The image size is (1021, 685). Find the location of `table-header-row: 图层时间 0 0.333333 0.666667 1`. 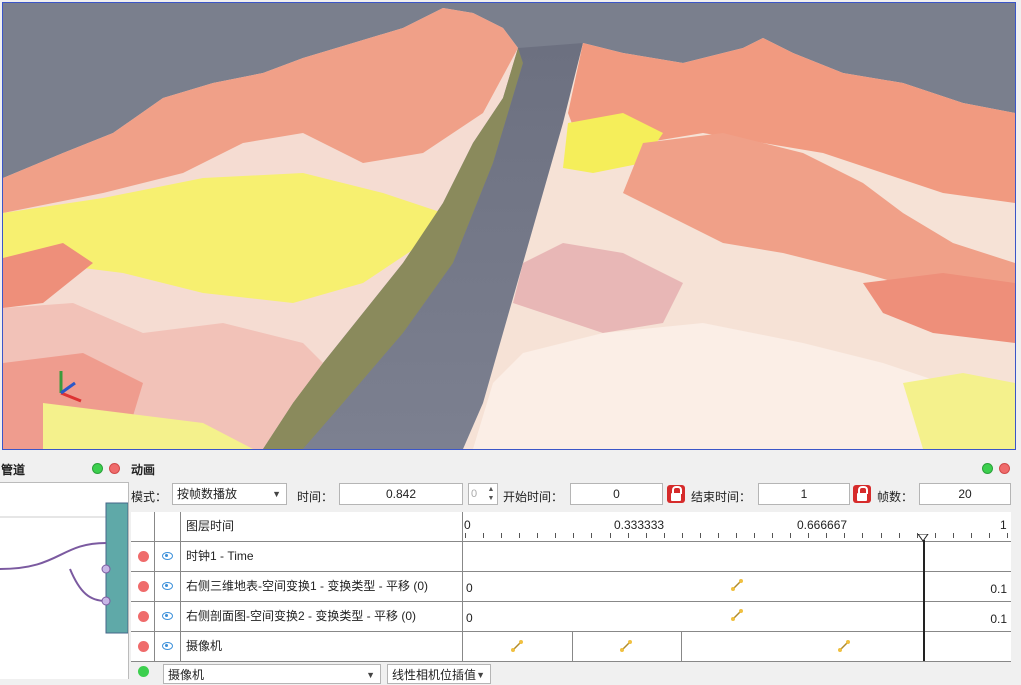

table-header-row: 图层时间 0 0.333333 0.666667 1 is located at coordinates (571, 527).